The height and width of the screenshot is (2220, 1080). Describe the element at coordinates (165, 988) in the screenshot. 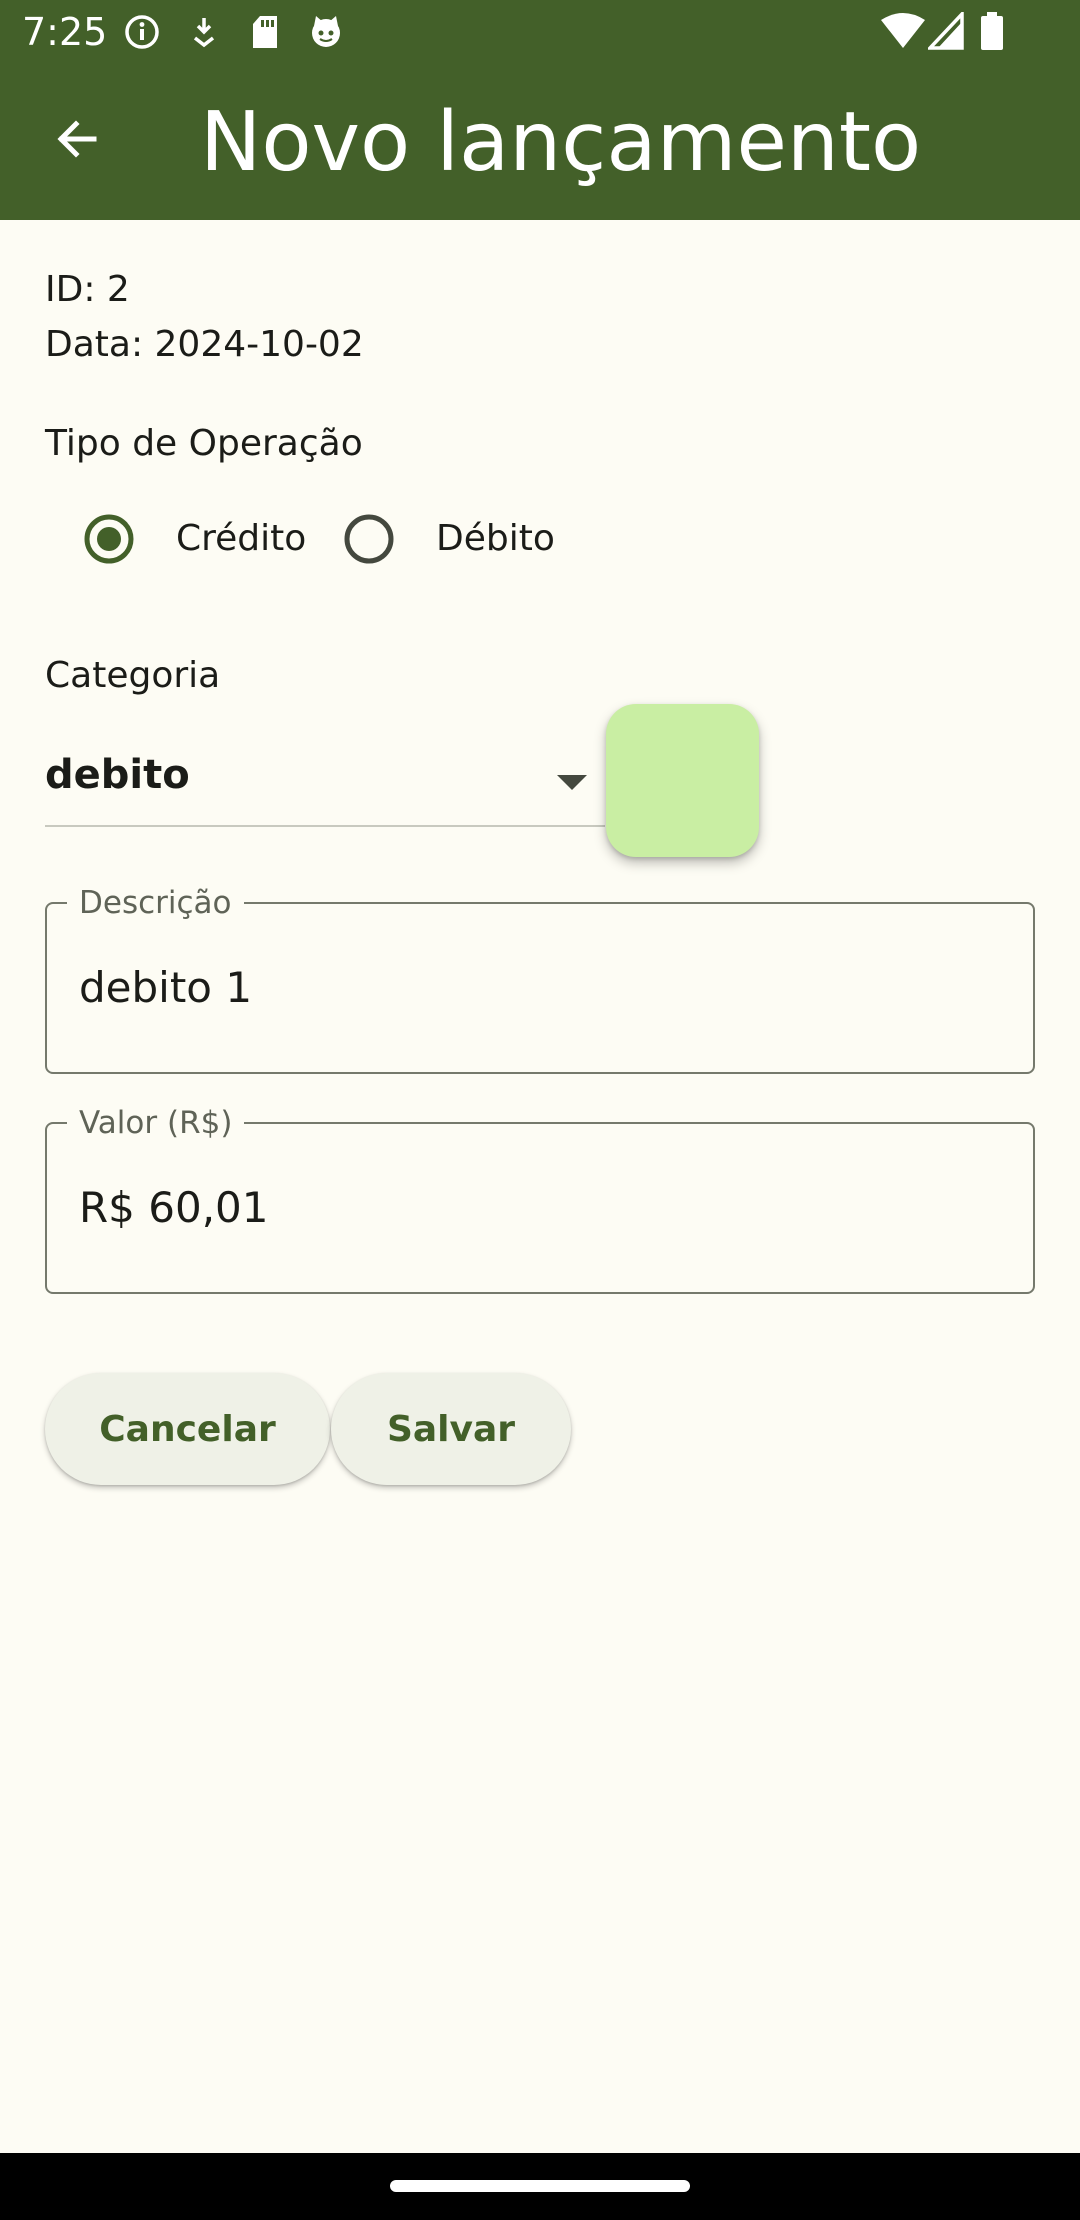

I see `description-field-value: debito 1` at that location.